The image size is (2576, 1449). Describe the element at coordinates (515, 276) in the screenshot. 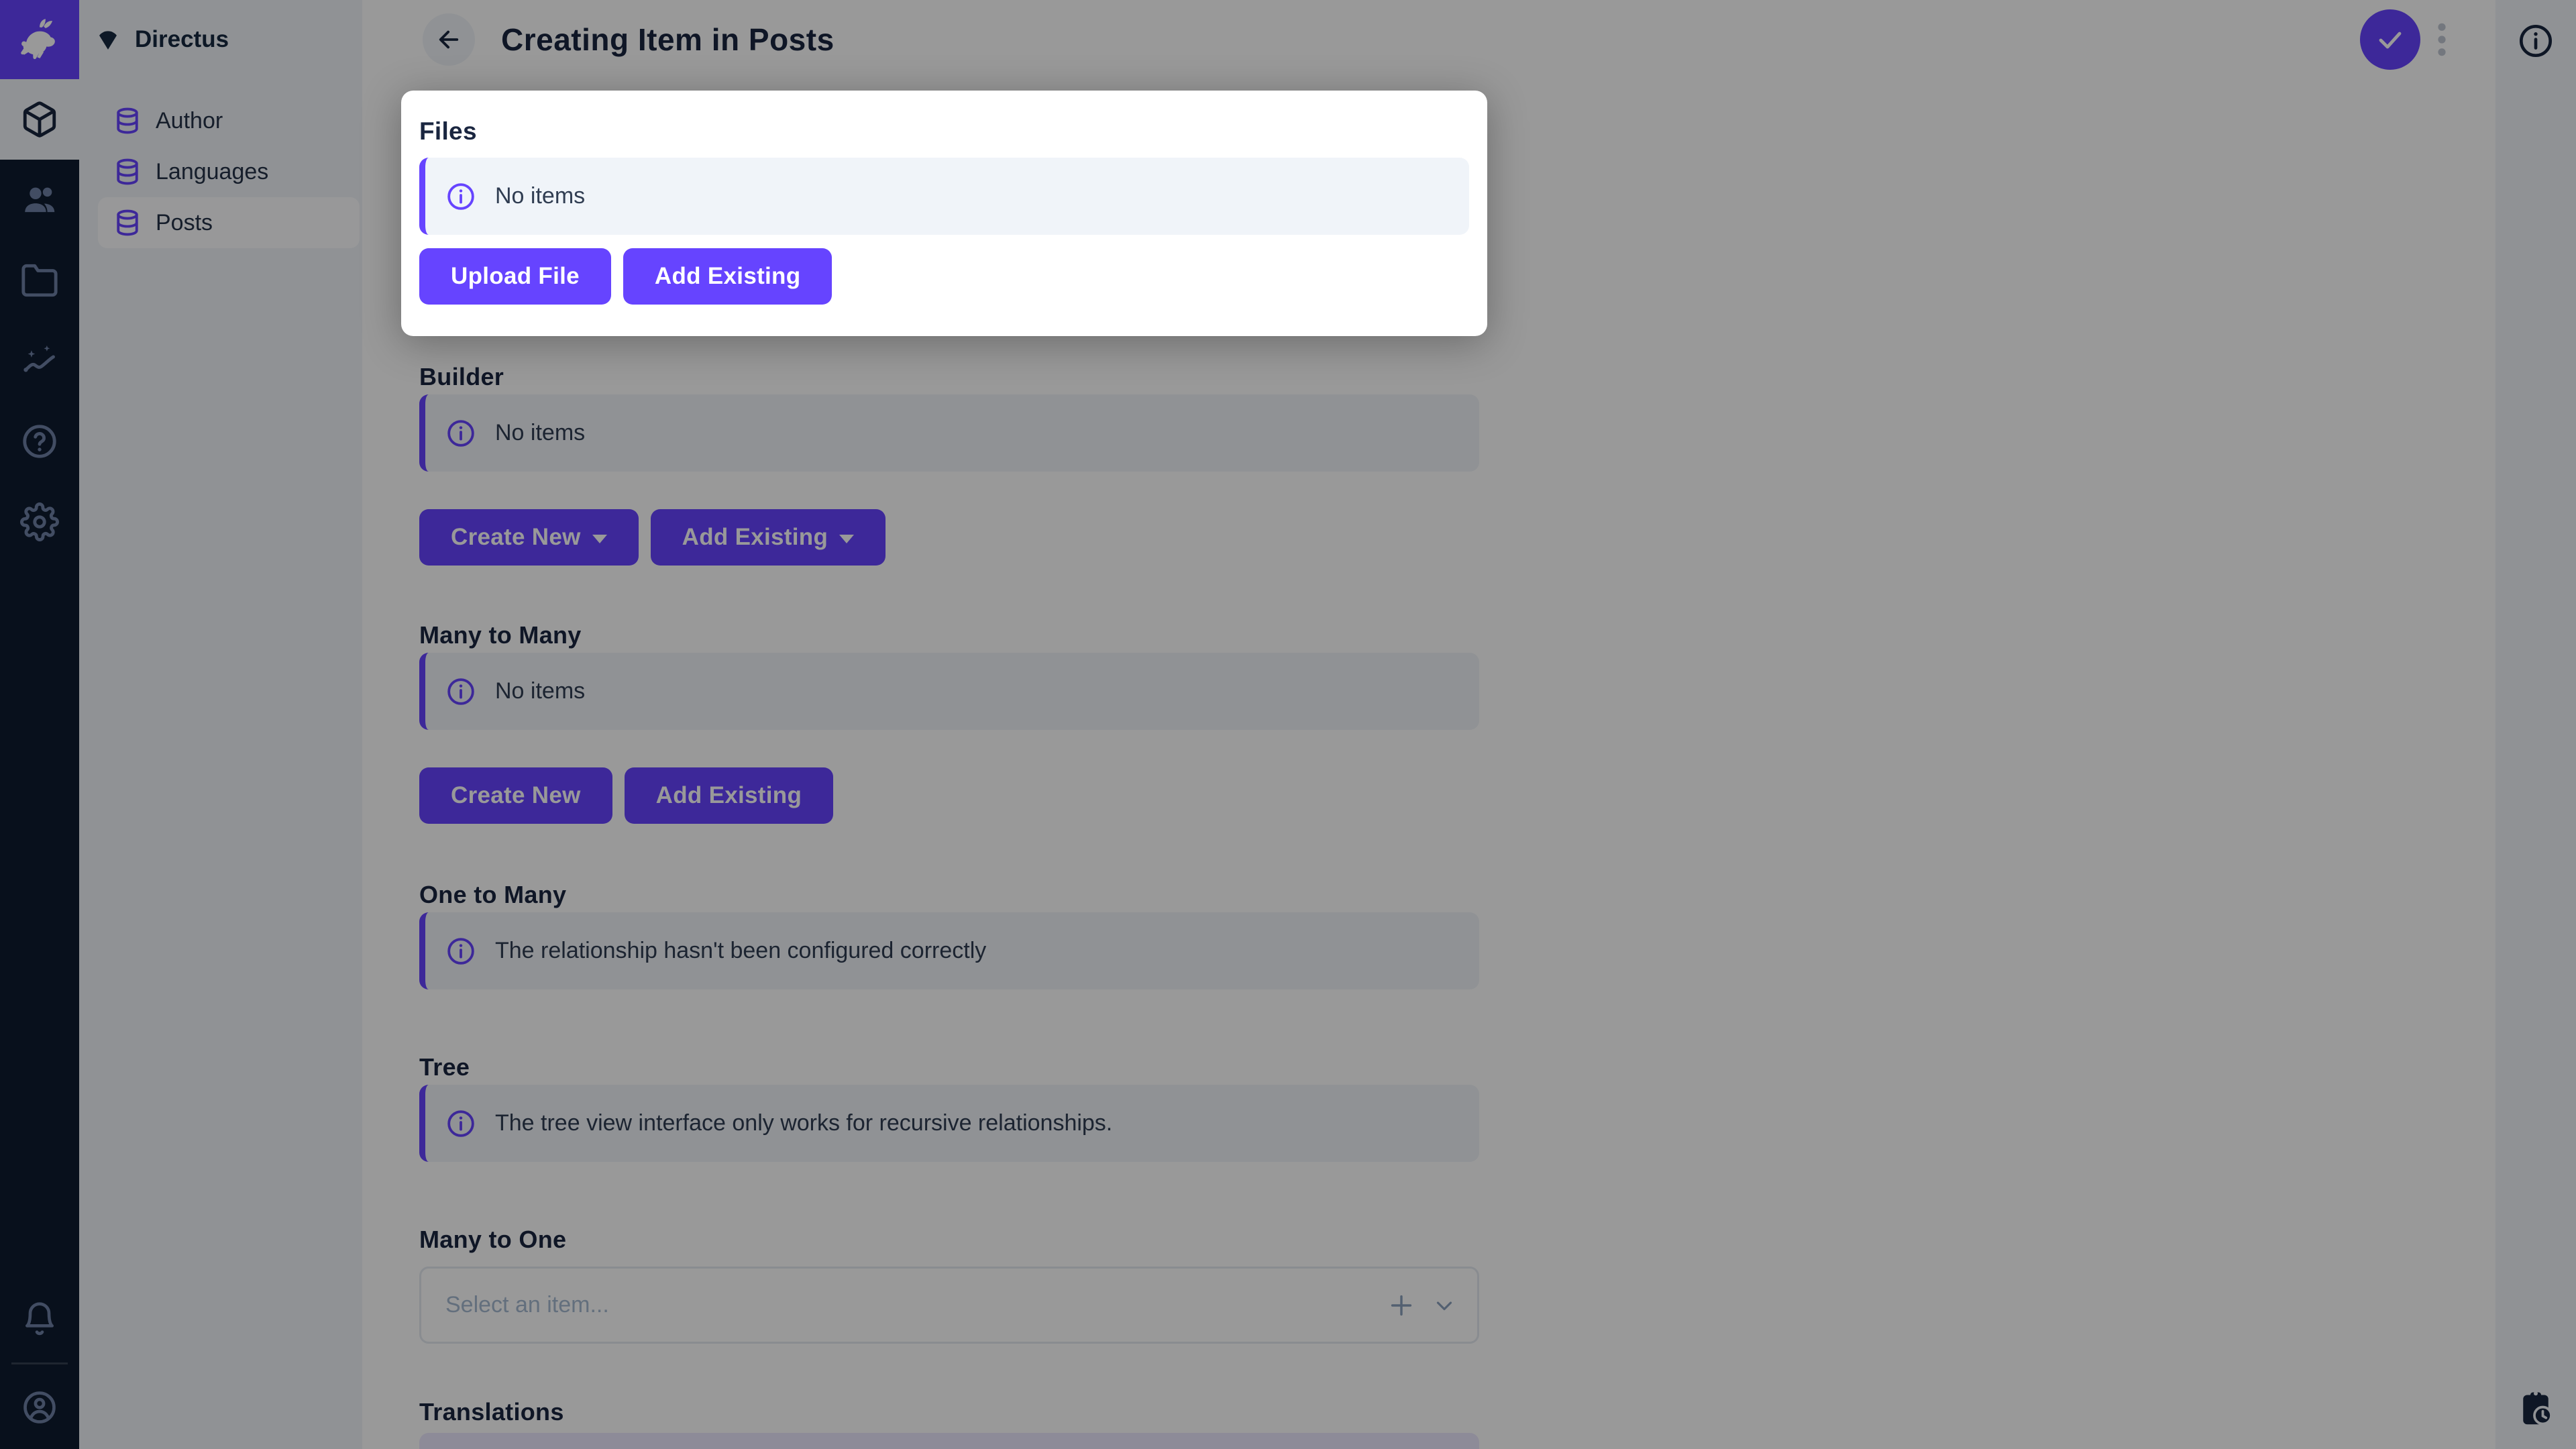

I see `upload-file-button: Upload File` at that location.